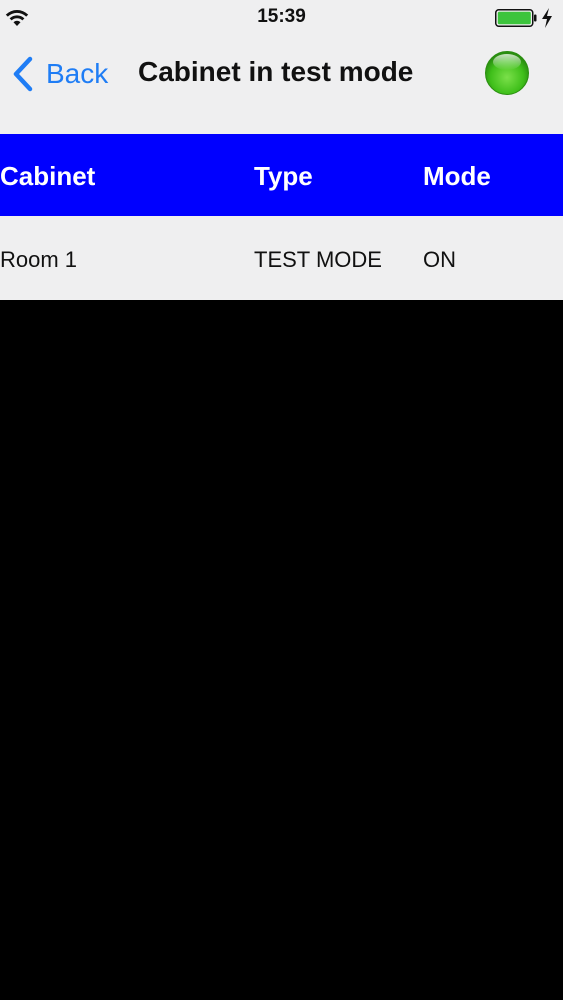  I want to click on cell-cabinet: Room 1, so click(39, 259).